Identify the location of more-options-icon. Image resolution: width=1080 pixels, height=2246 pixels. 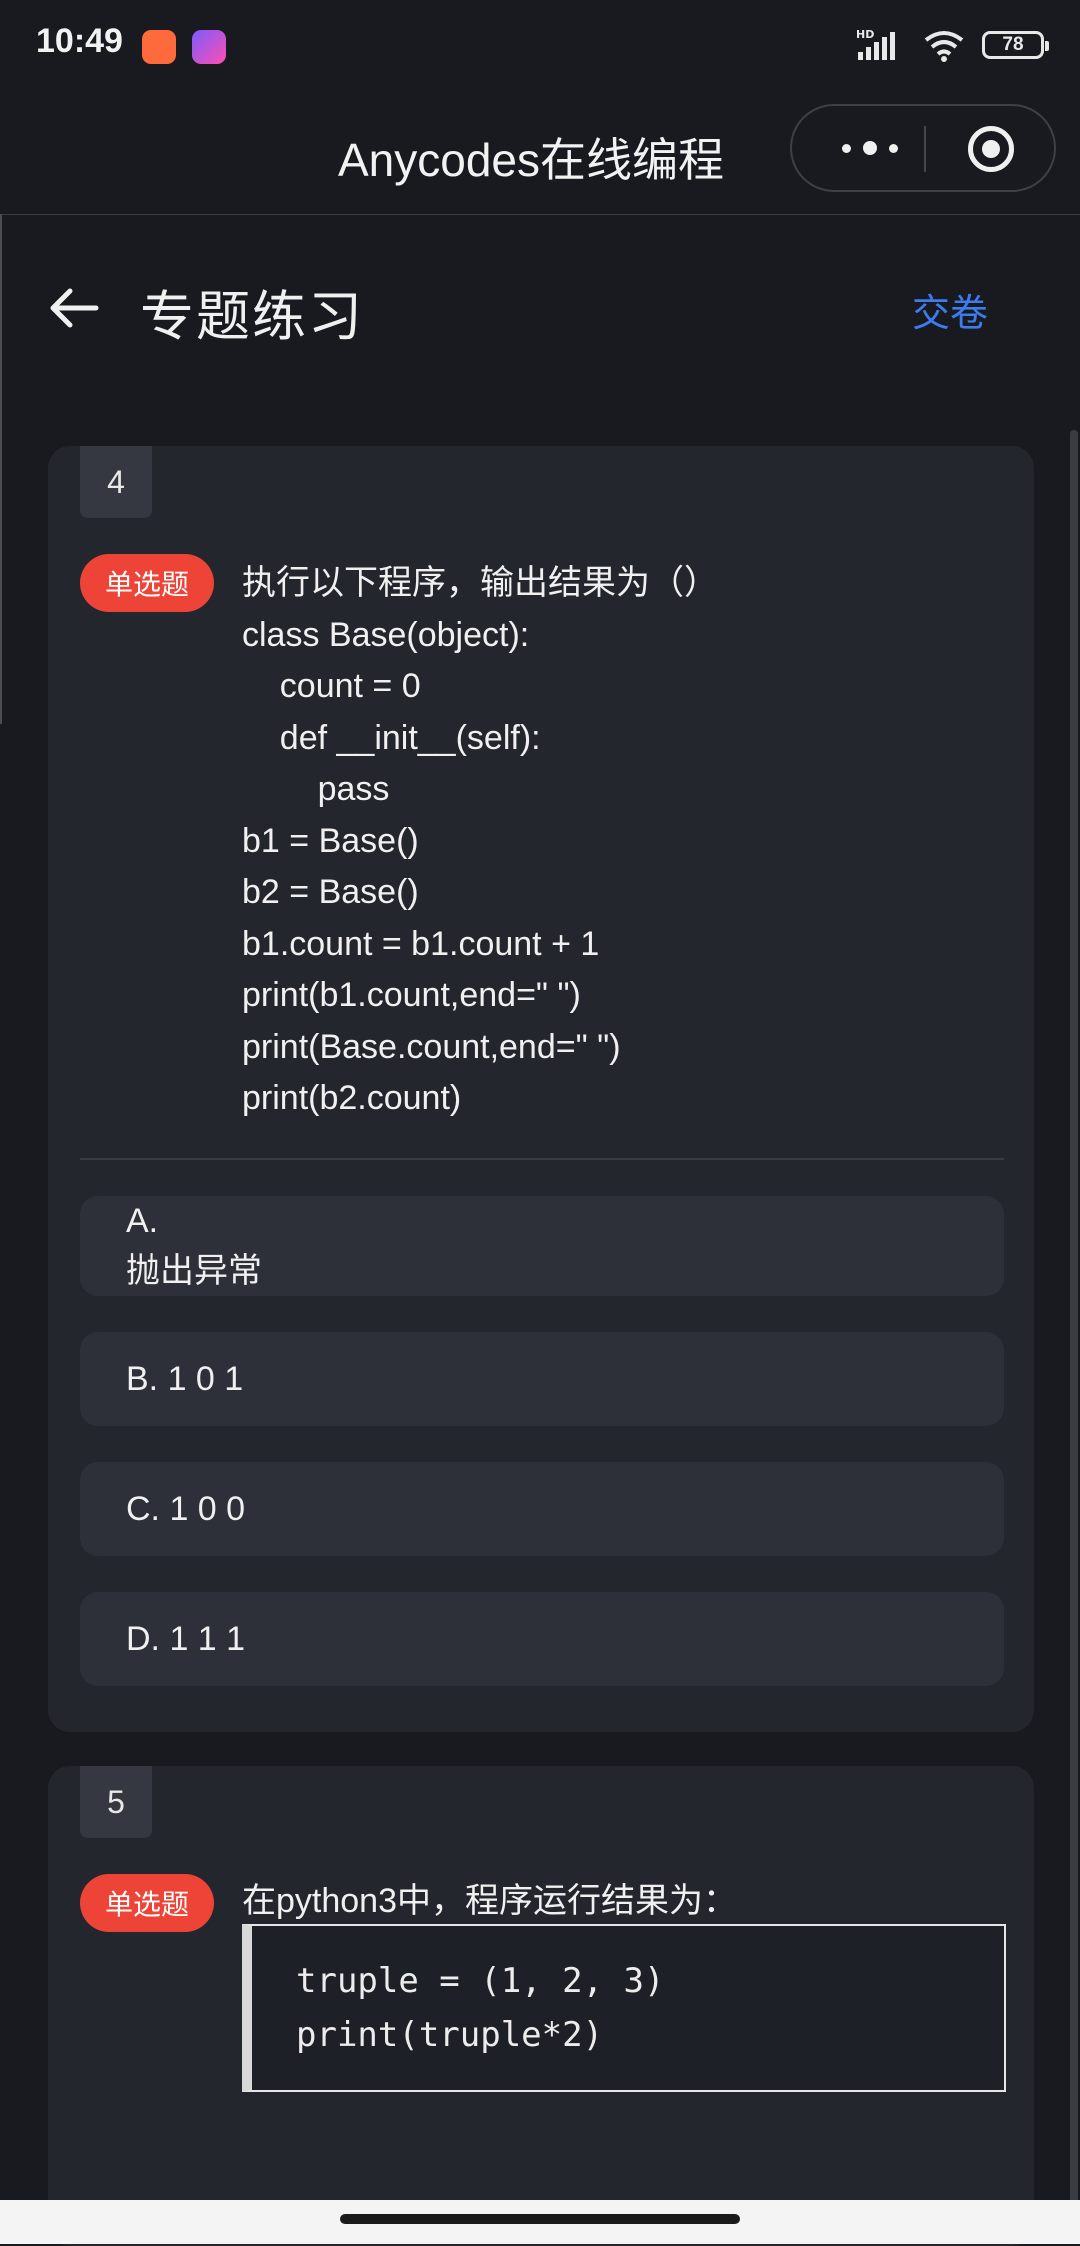
(870, 148).